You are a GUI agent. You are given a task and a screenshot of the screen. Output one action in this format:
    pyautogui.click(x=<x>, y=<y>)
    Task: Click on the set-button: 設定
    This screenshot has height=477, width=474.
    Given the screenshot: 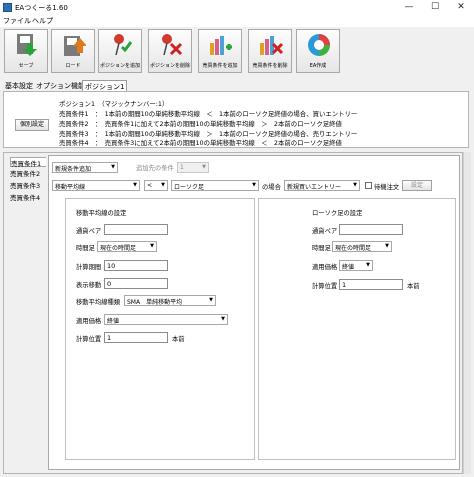 What is the action you would take?
    pyautogui.click(x=417, y=185)
    